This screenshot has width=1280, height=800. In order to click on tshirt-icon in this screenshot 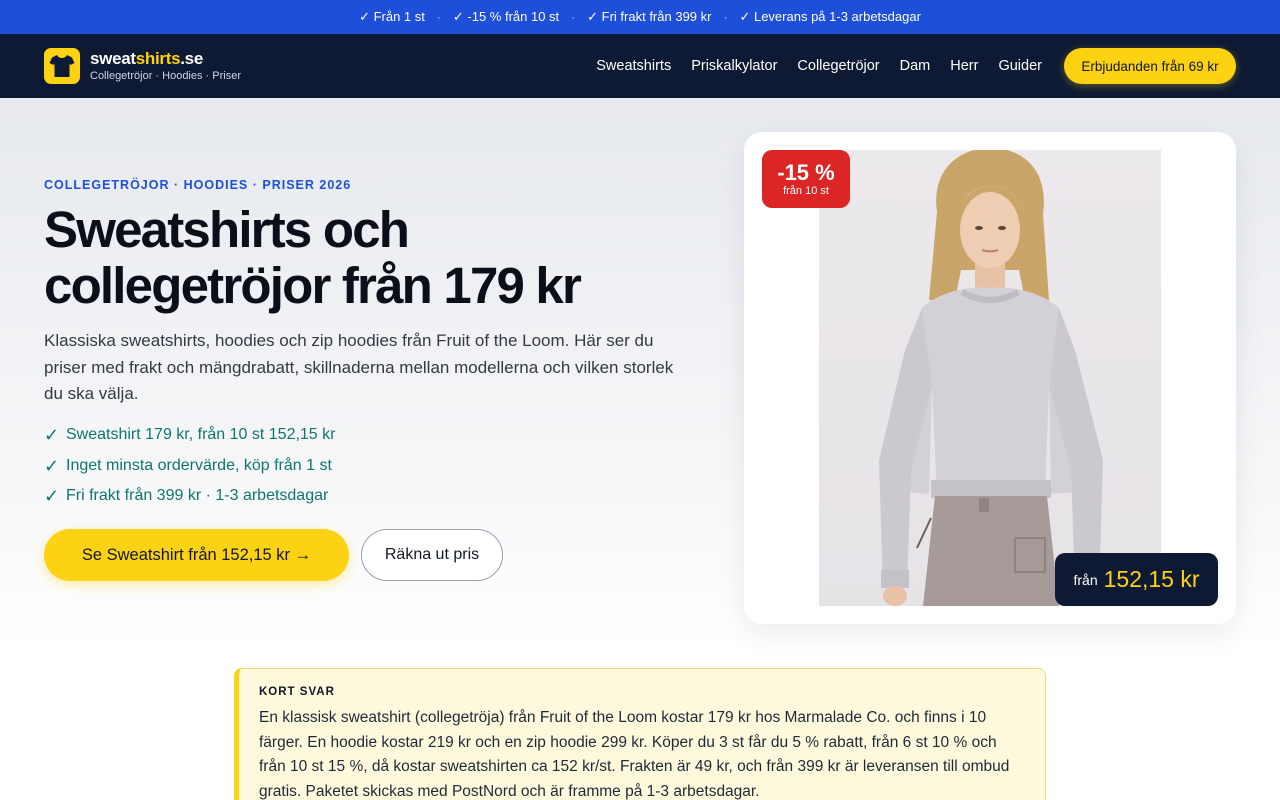, I will do `click(62, 66)`.